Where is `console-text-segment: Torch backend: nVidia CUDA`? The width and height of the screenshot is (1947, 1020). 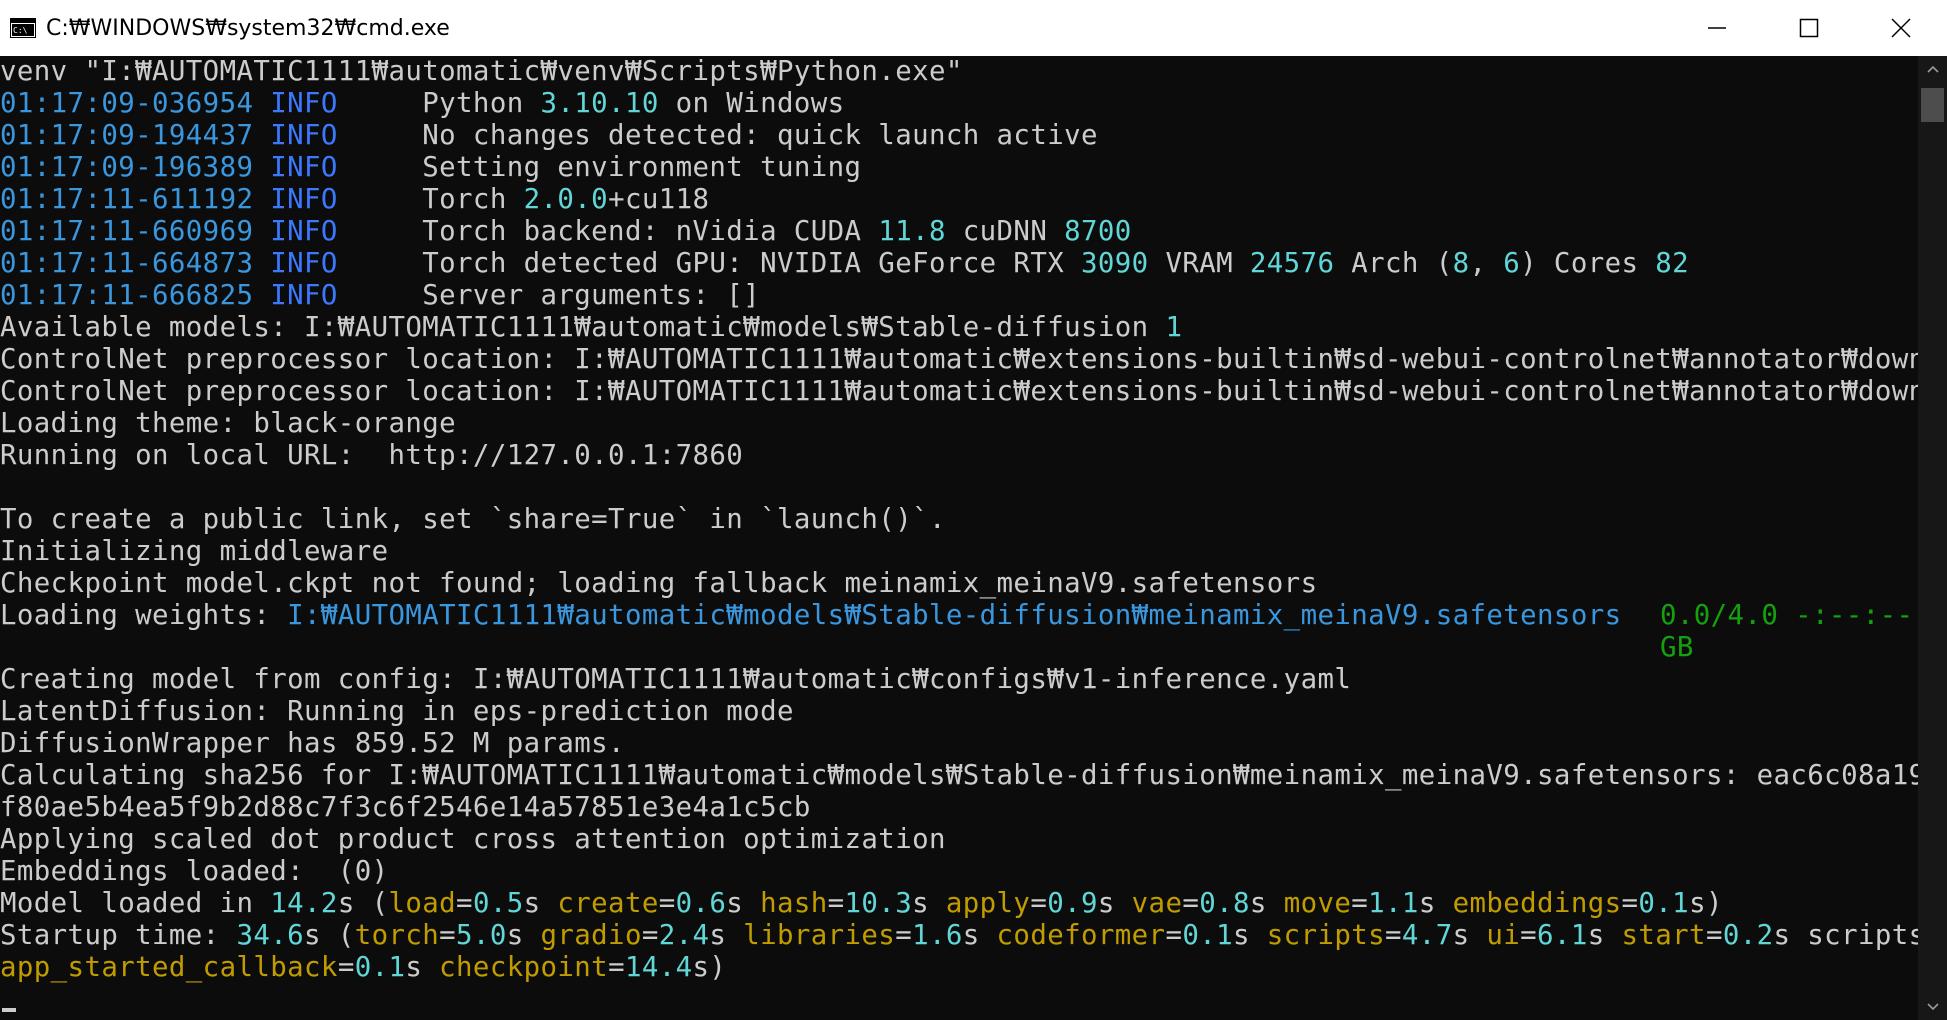 console-text-segment: Torch backend: nVidia CUDA is located at coordinates (608, 231).